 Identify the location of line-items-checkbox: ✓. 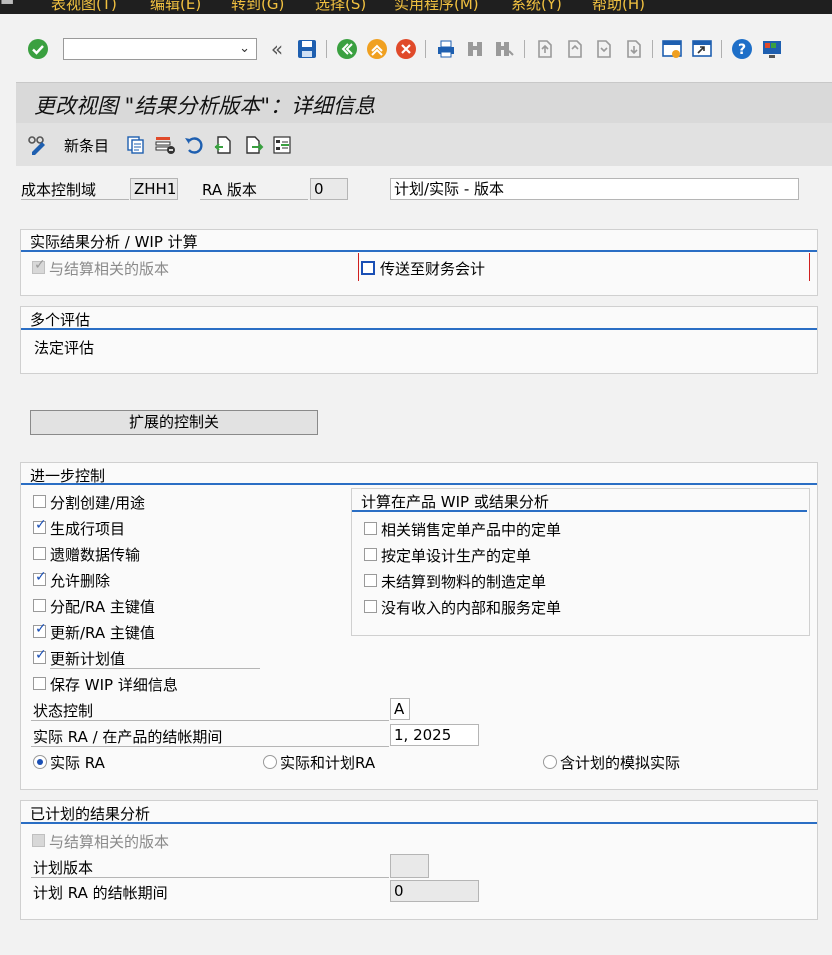
(40, 525).